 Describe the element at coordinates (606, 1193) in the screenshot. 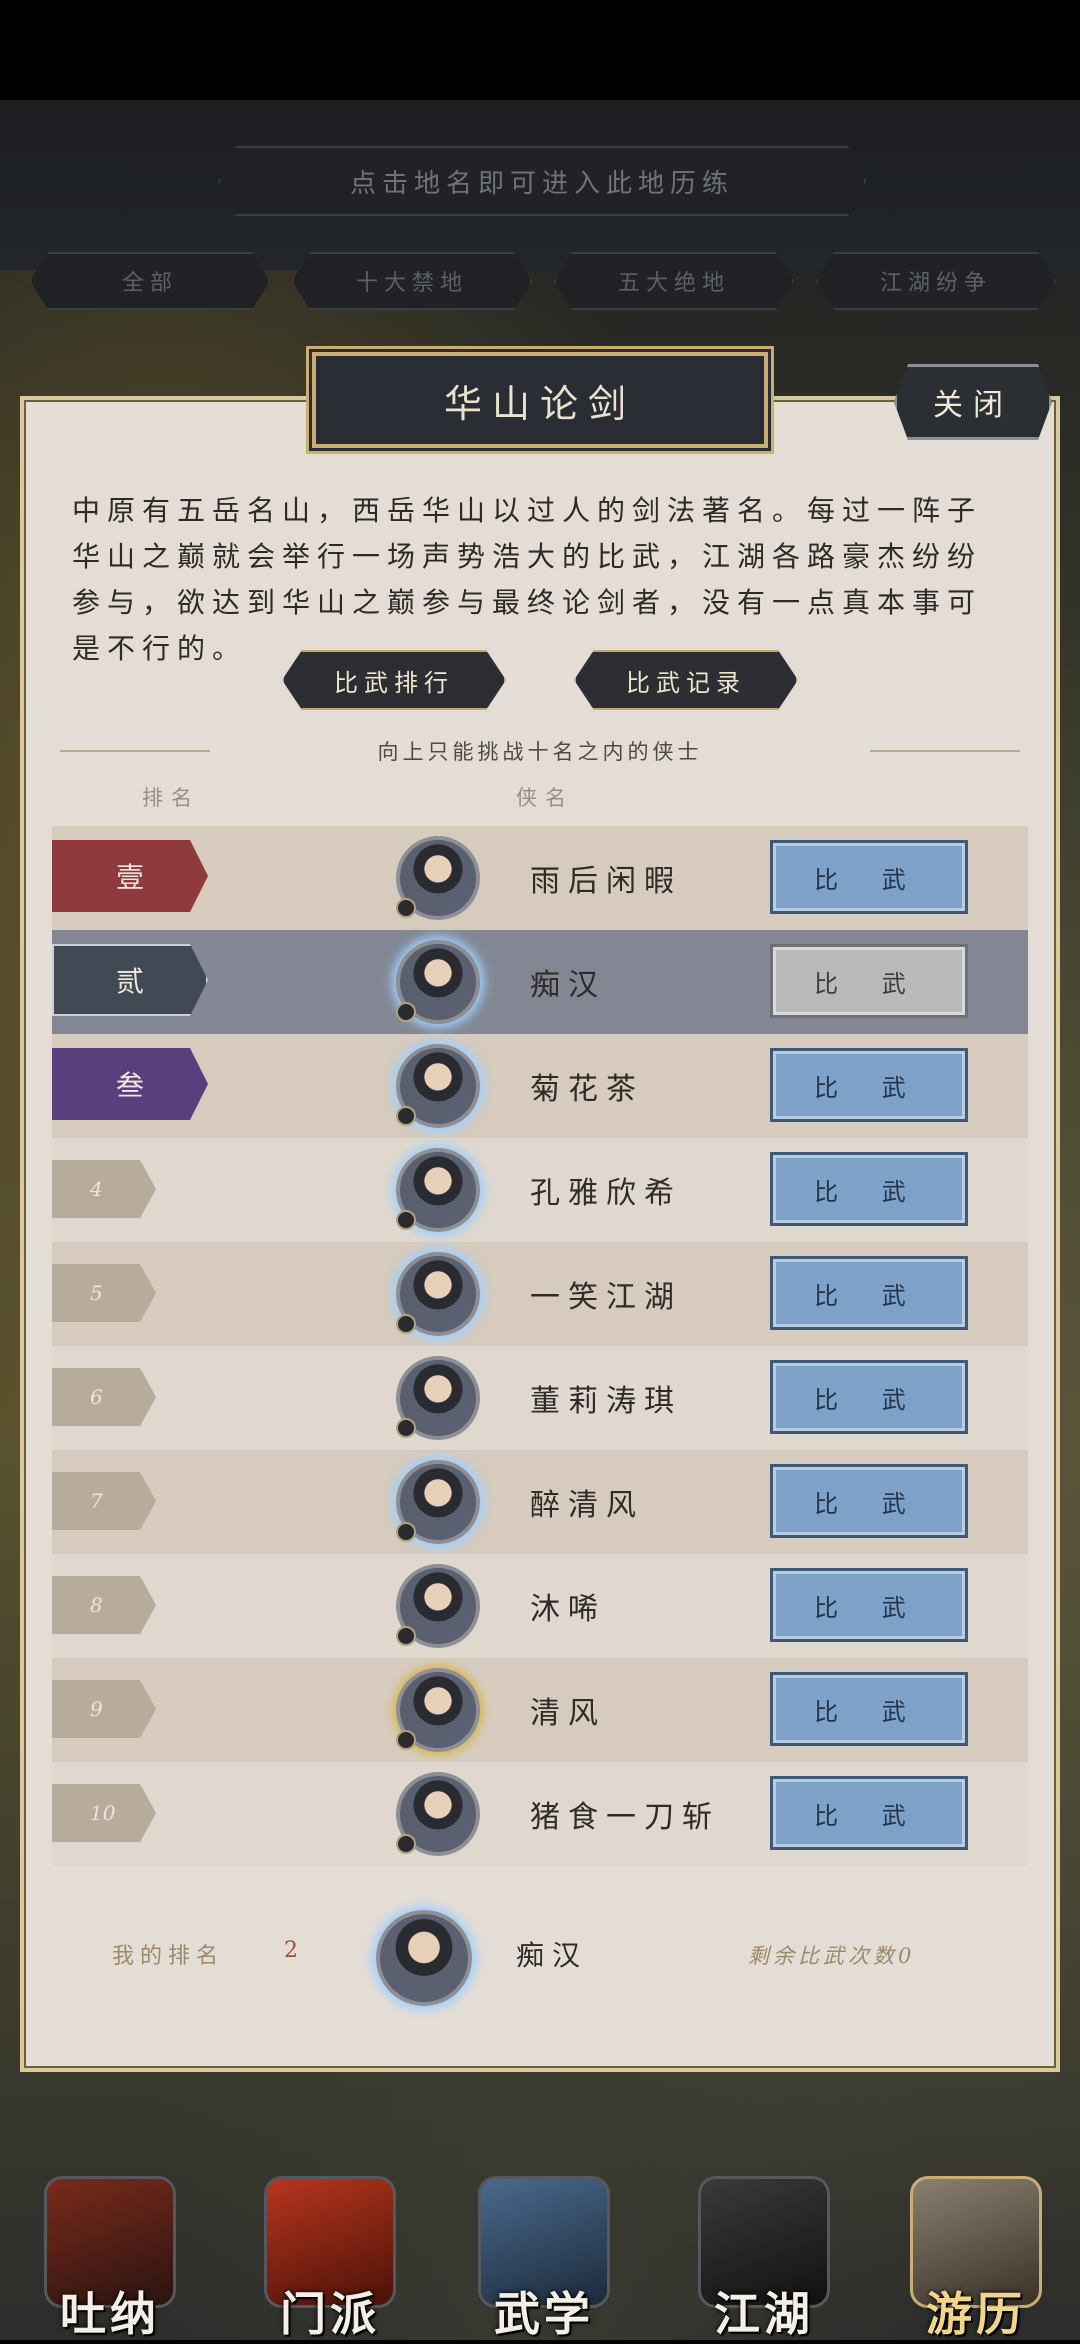

I see `player-name: 孔雅欣希` at that location.